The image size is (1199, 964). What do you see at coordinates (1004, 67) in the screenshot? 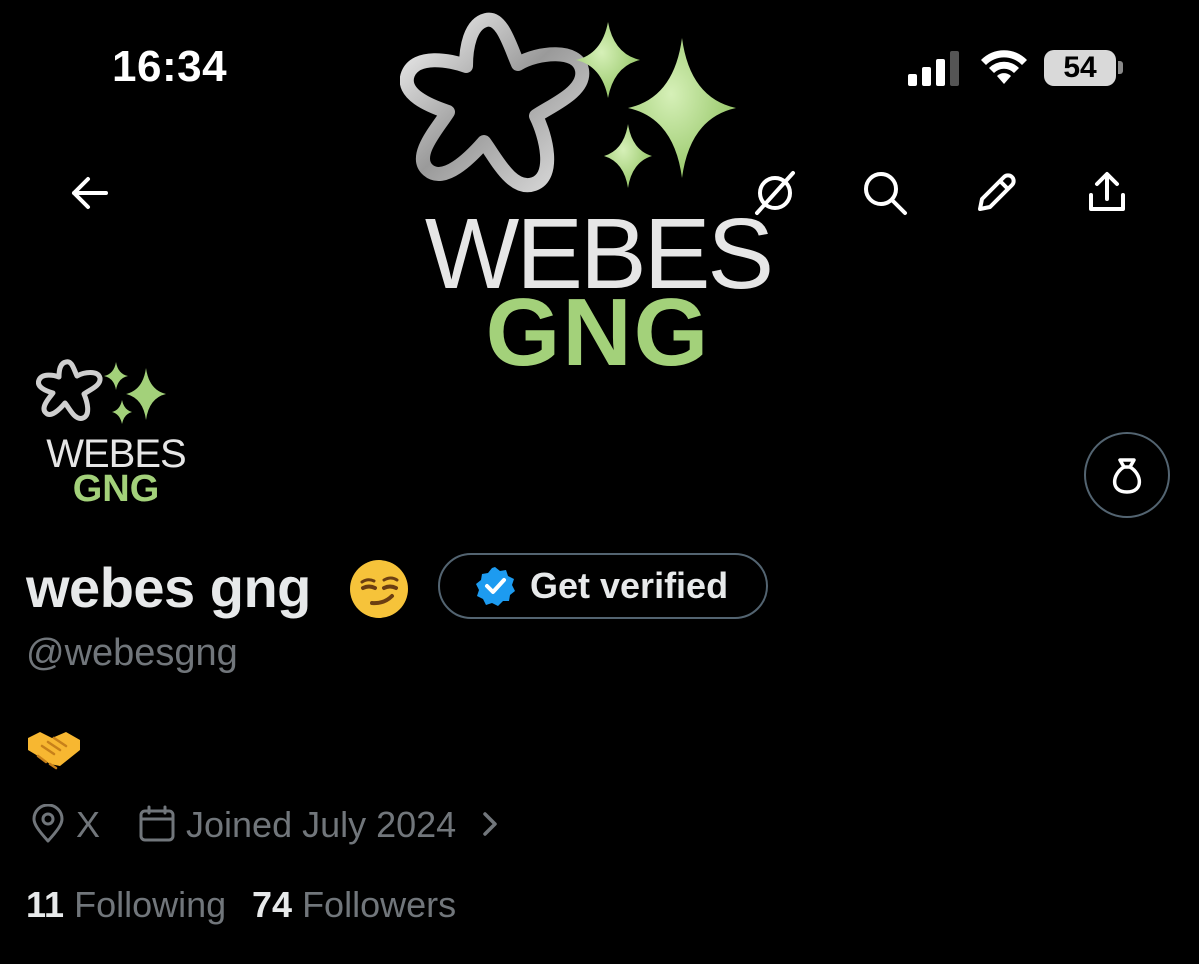
I see `wifi-icon` at bounding box center [1004, 67].